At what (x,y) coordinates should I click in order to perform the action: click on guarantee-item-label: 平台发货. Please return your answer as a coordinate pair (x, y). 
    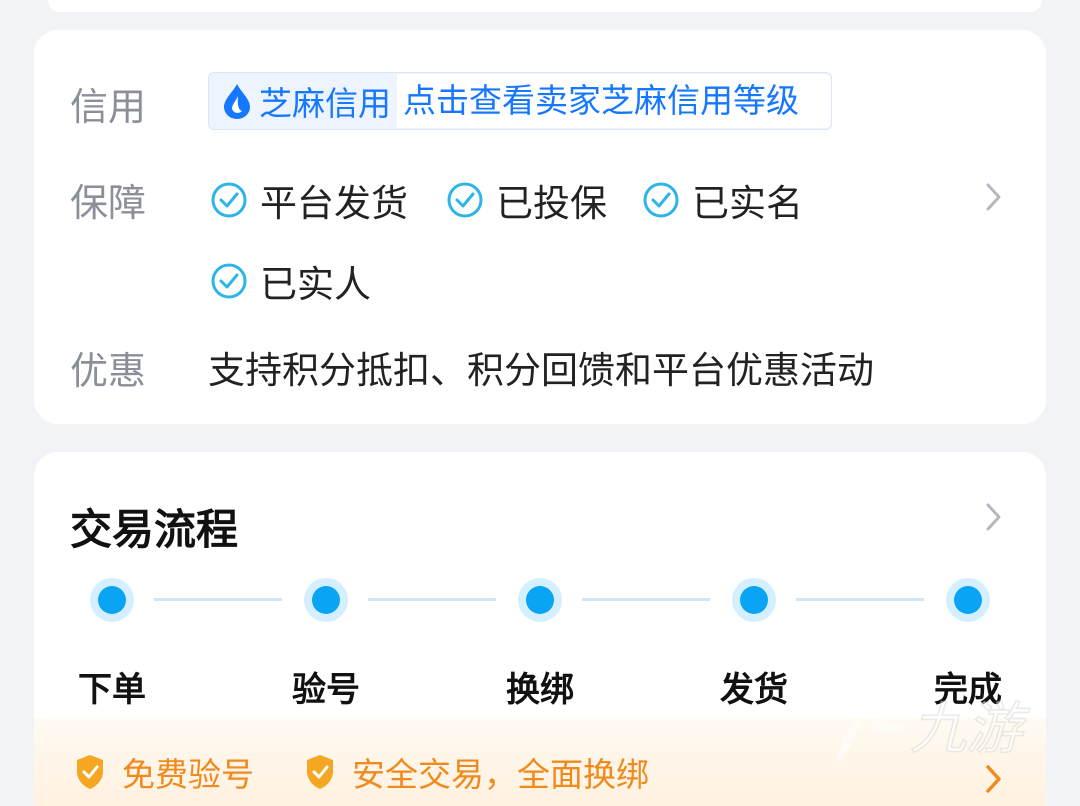
    Looking at the image, I should click on (334, 203).